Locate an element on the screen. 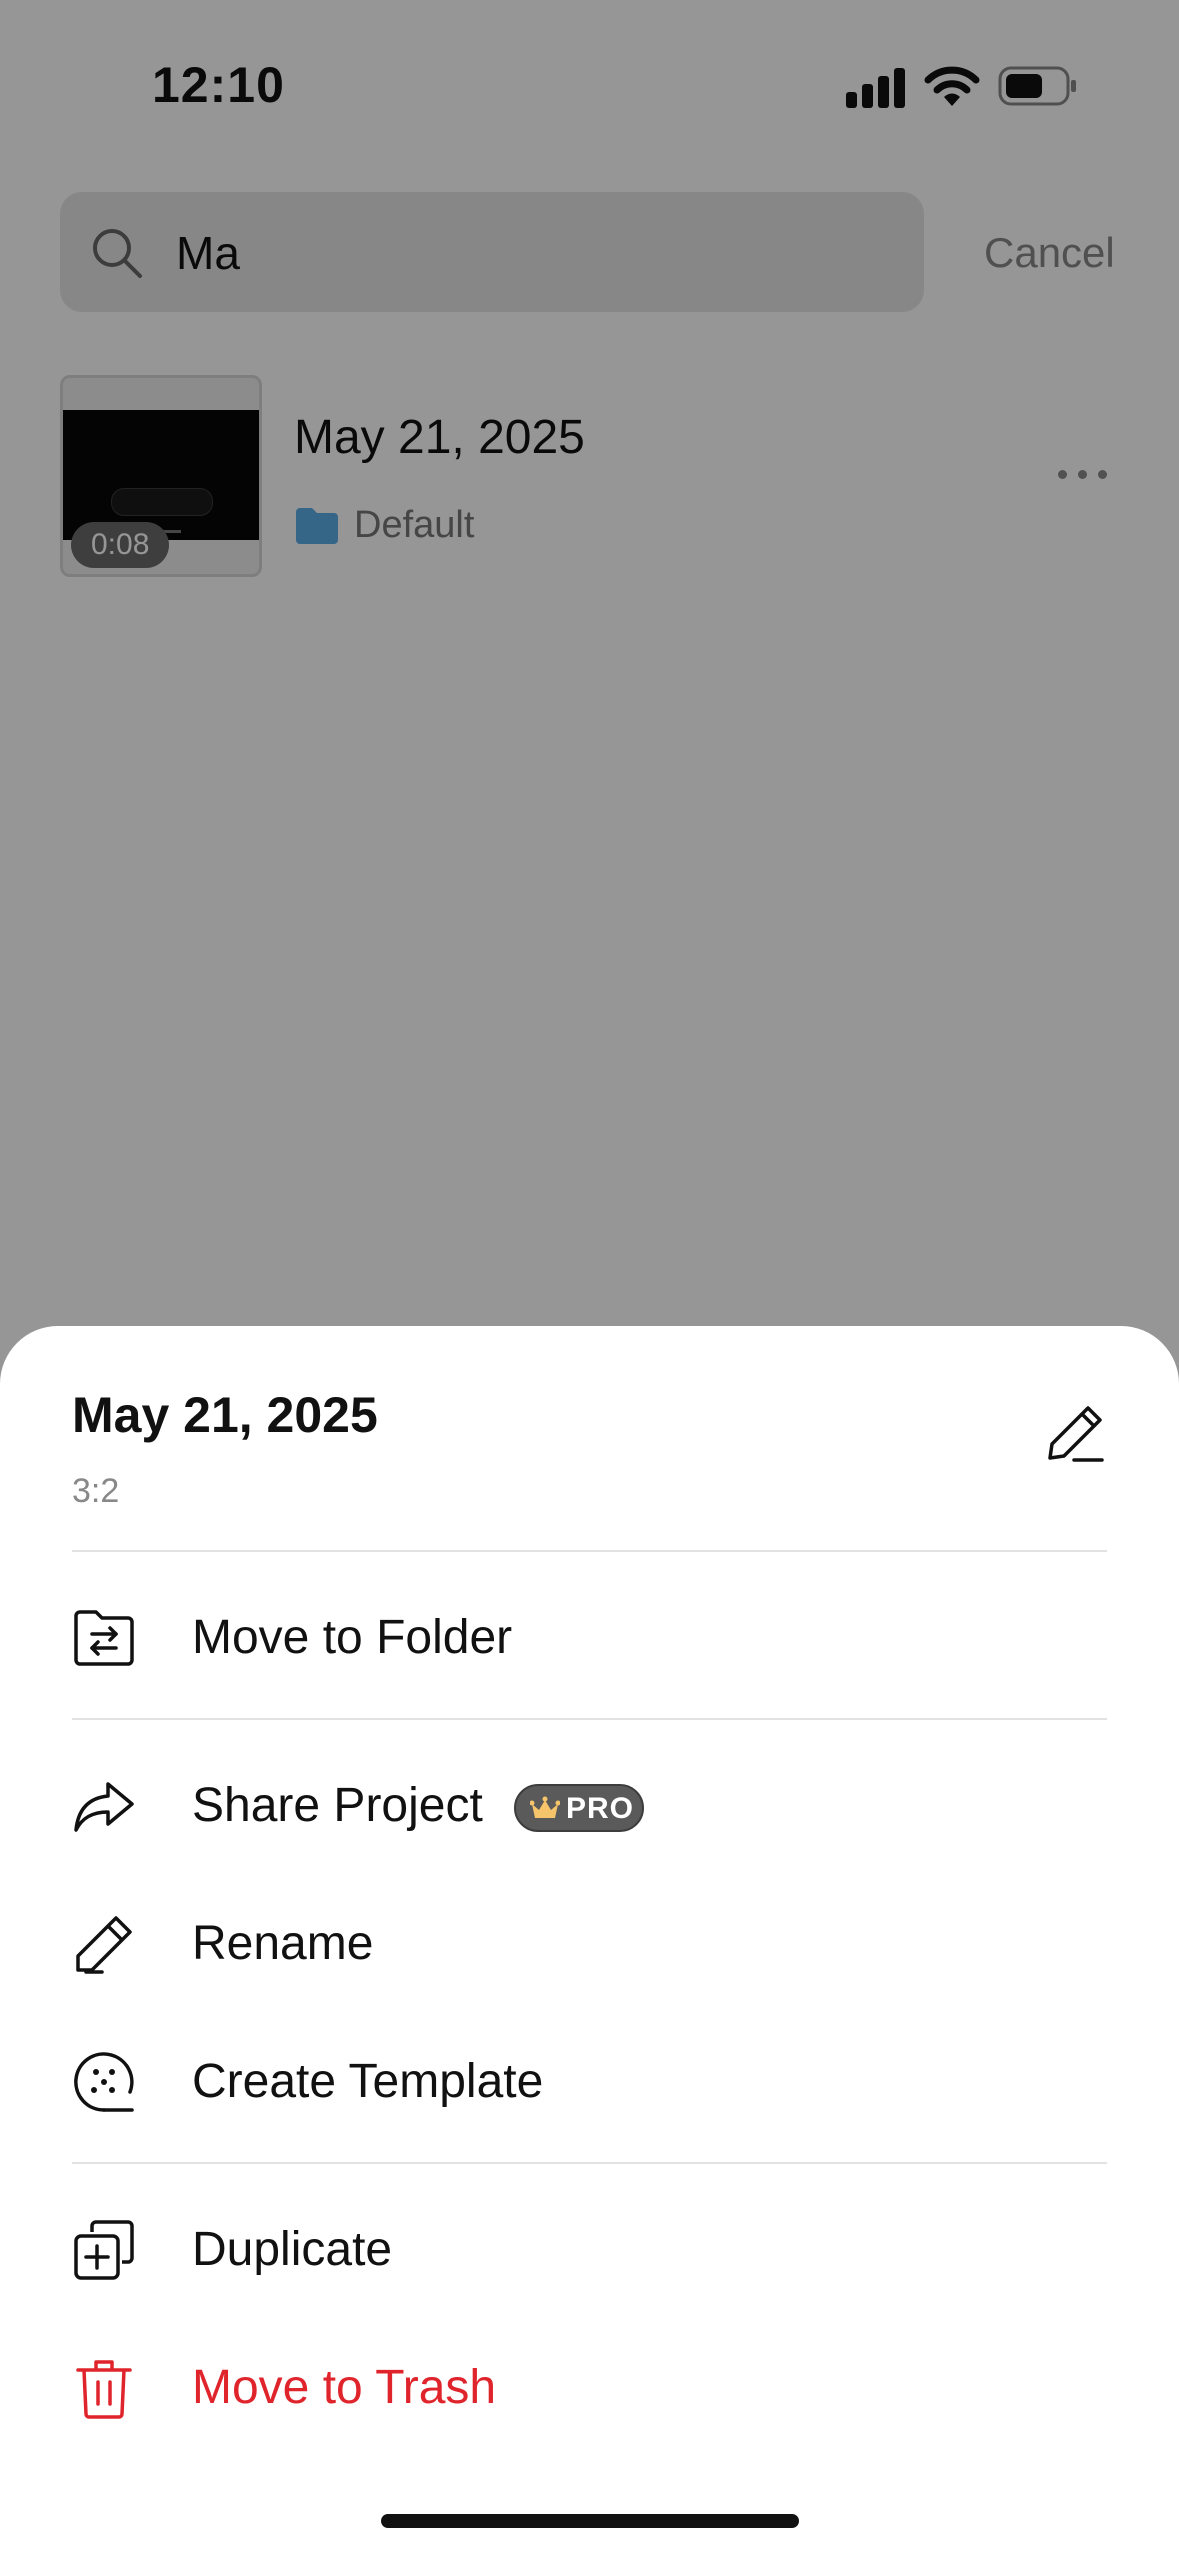 Image resolution: width=1179 pixels, height=2556 pixels. pro-badge: PRO is located at coordinates (579, 1808).